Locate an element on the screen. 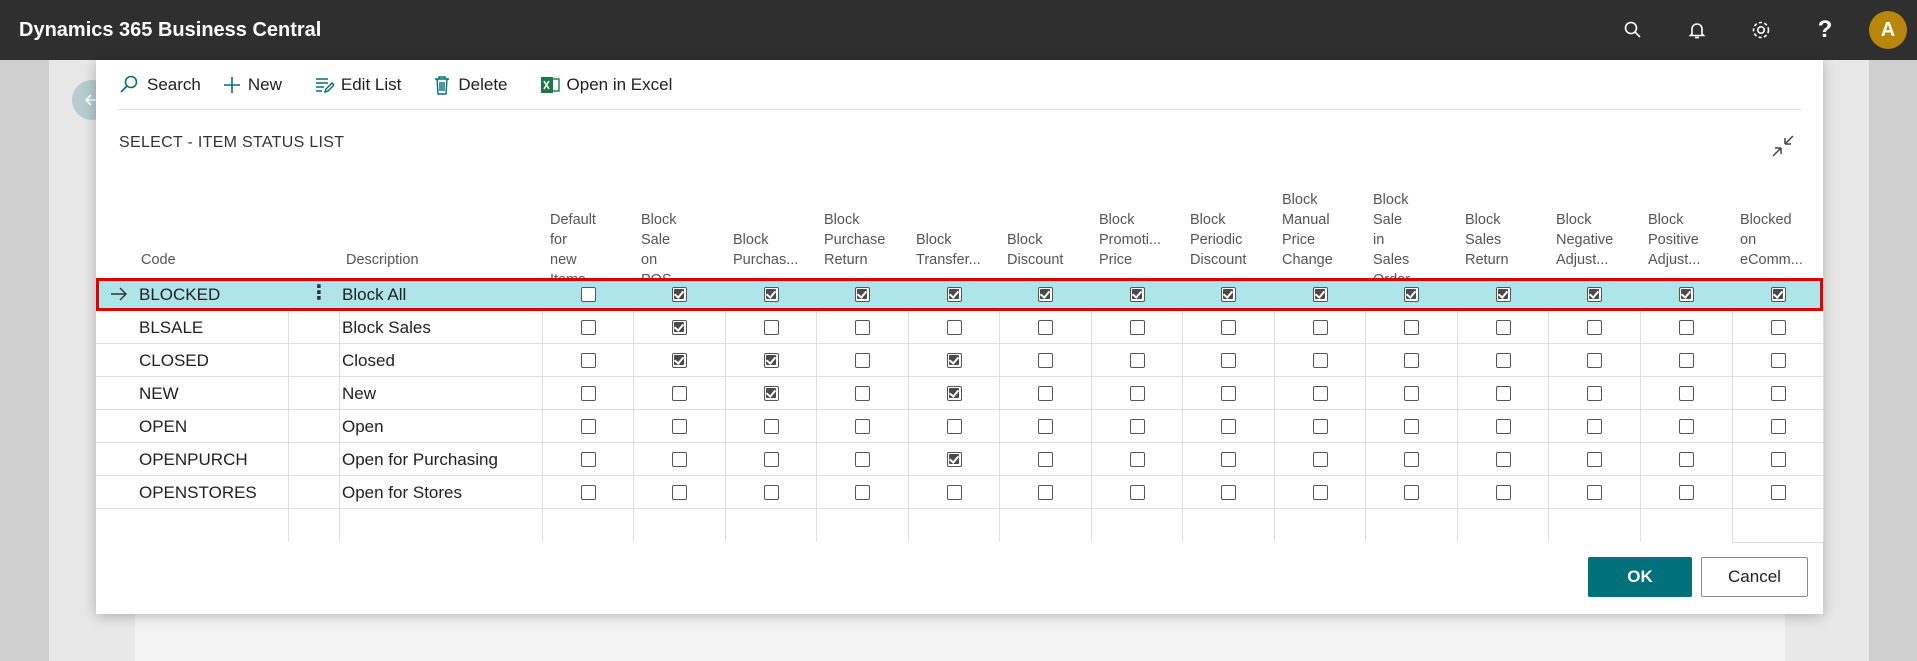  code-cell: NEW is located at coordinates (159, 394).